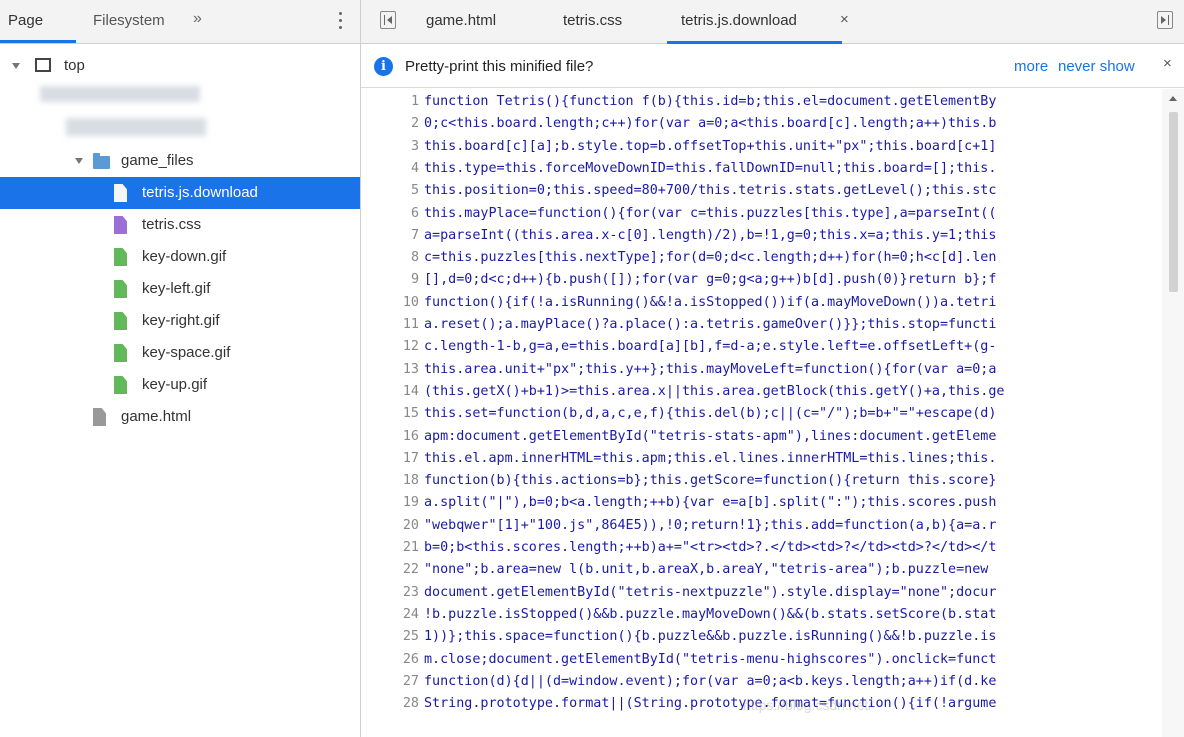 Image resolution: width=1184 pixels, height=737 pixels. Describe the element at coordinates (391, 214) in the screenshot. I see `line-number: 6` at that location.